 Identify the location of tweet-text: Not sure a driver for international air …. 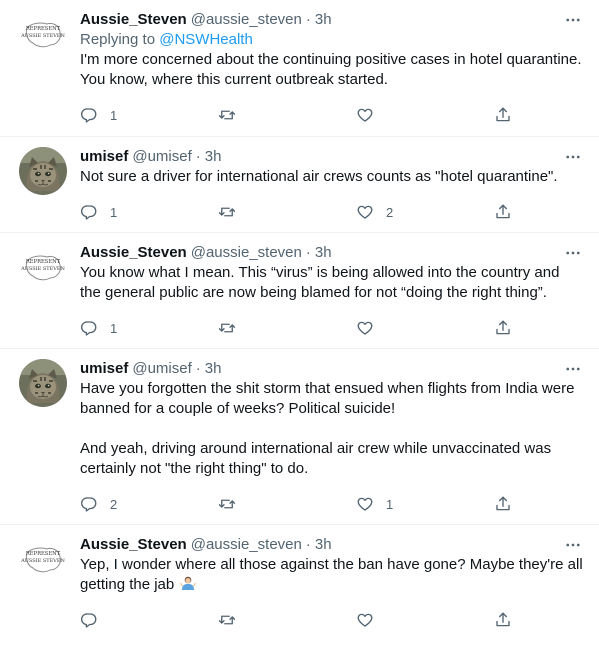
(319, 176).